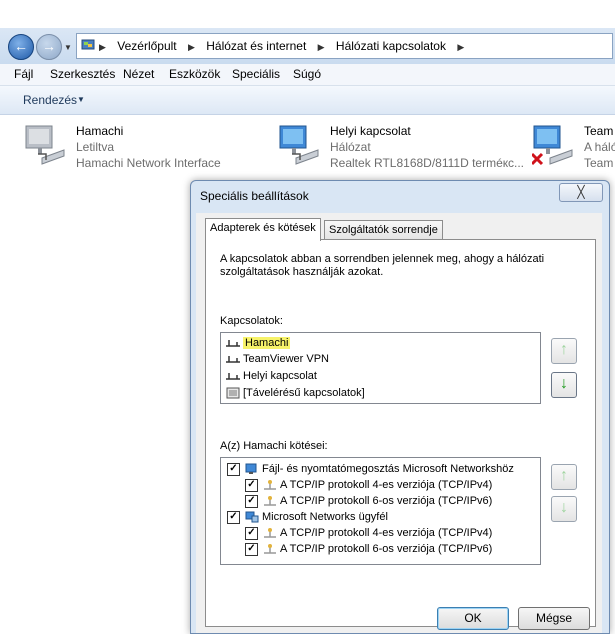 The height and width of the screenshot is (634, 615). Describe the element at coordinates (307, 517) in the screenshot. I see `binding-item: ✓ Microsoft Networks ügyfél` at that location.